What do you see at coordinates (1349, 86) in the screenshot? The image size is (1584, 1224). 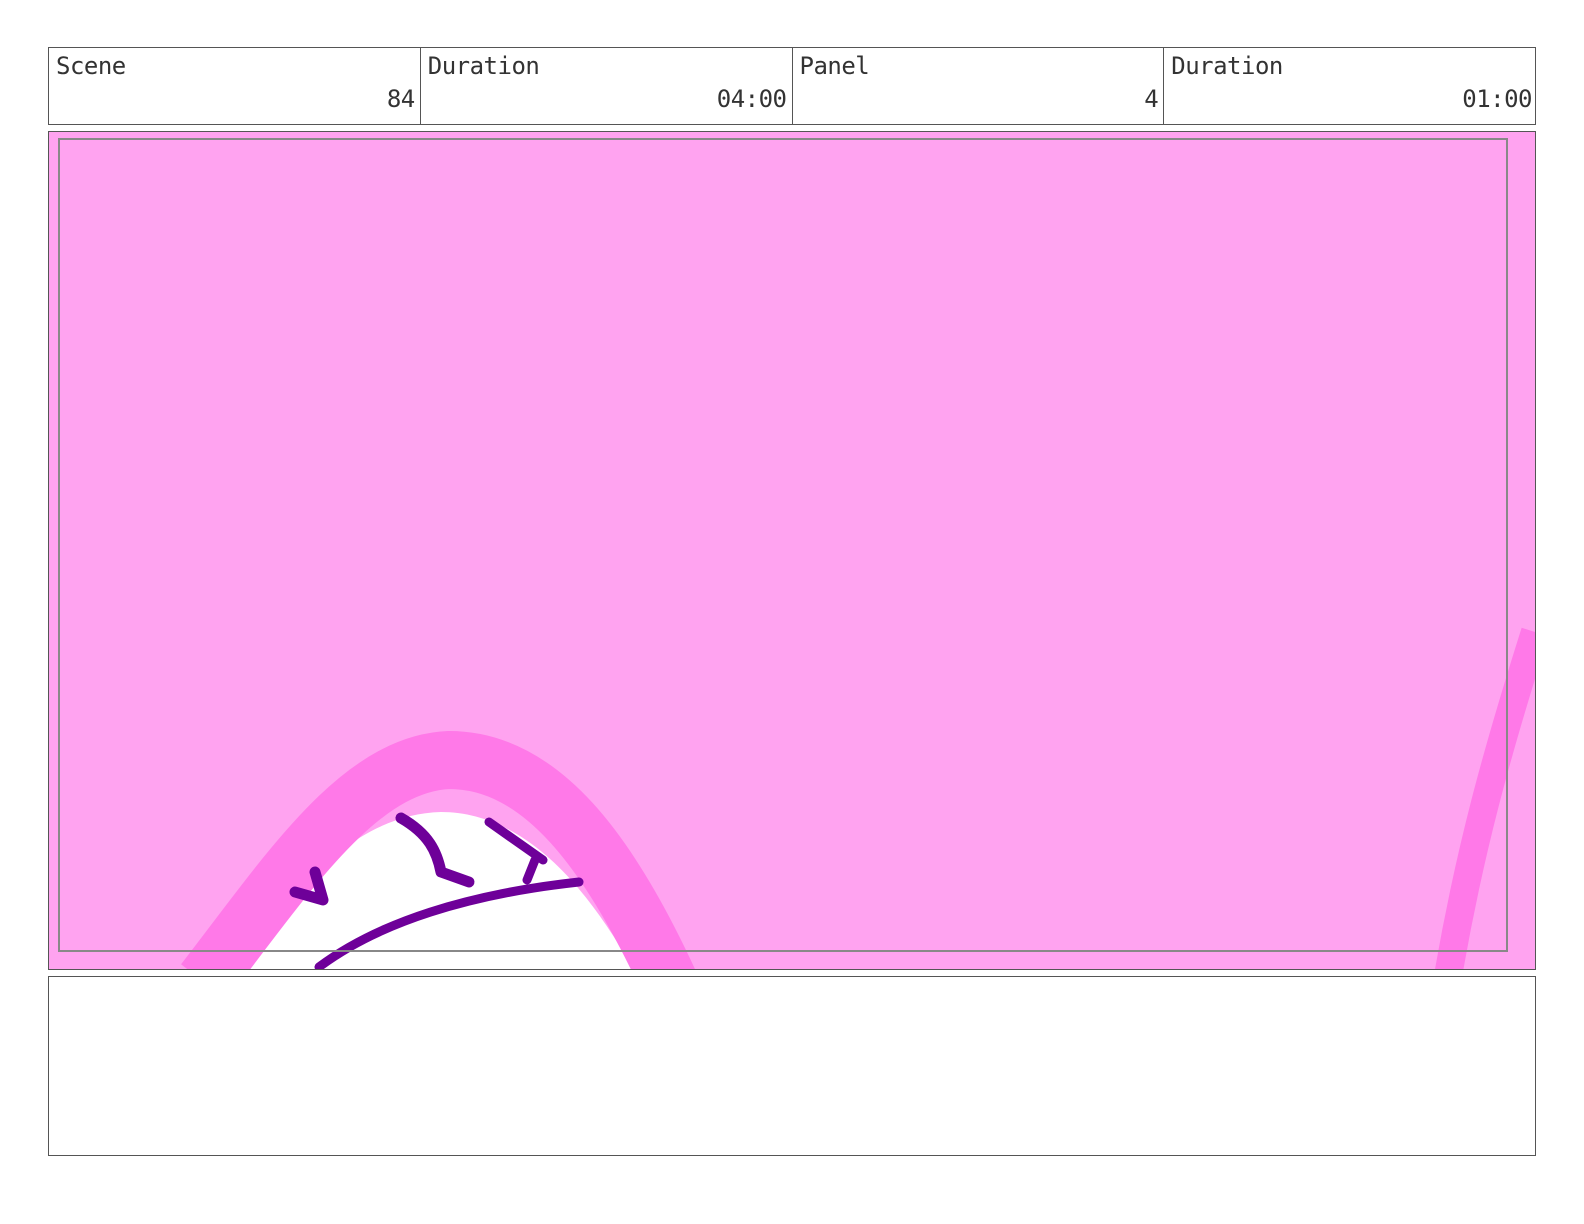 I see `panel-duration-cell: Duration 01:00` at bounding box center [1349, 86].